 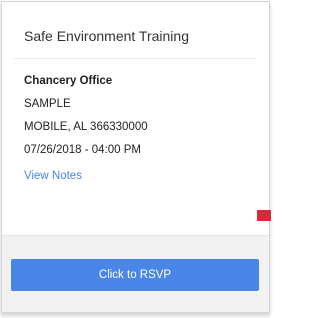 What do you see at coordinates (47, 104) in the screenshot?
I see `event-address: SAMPLE` at bounding box center [47, 104].